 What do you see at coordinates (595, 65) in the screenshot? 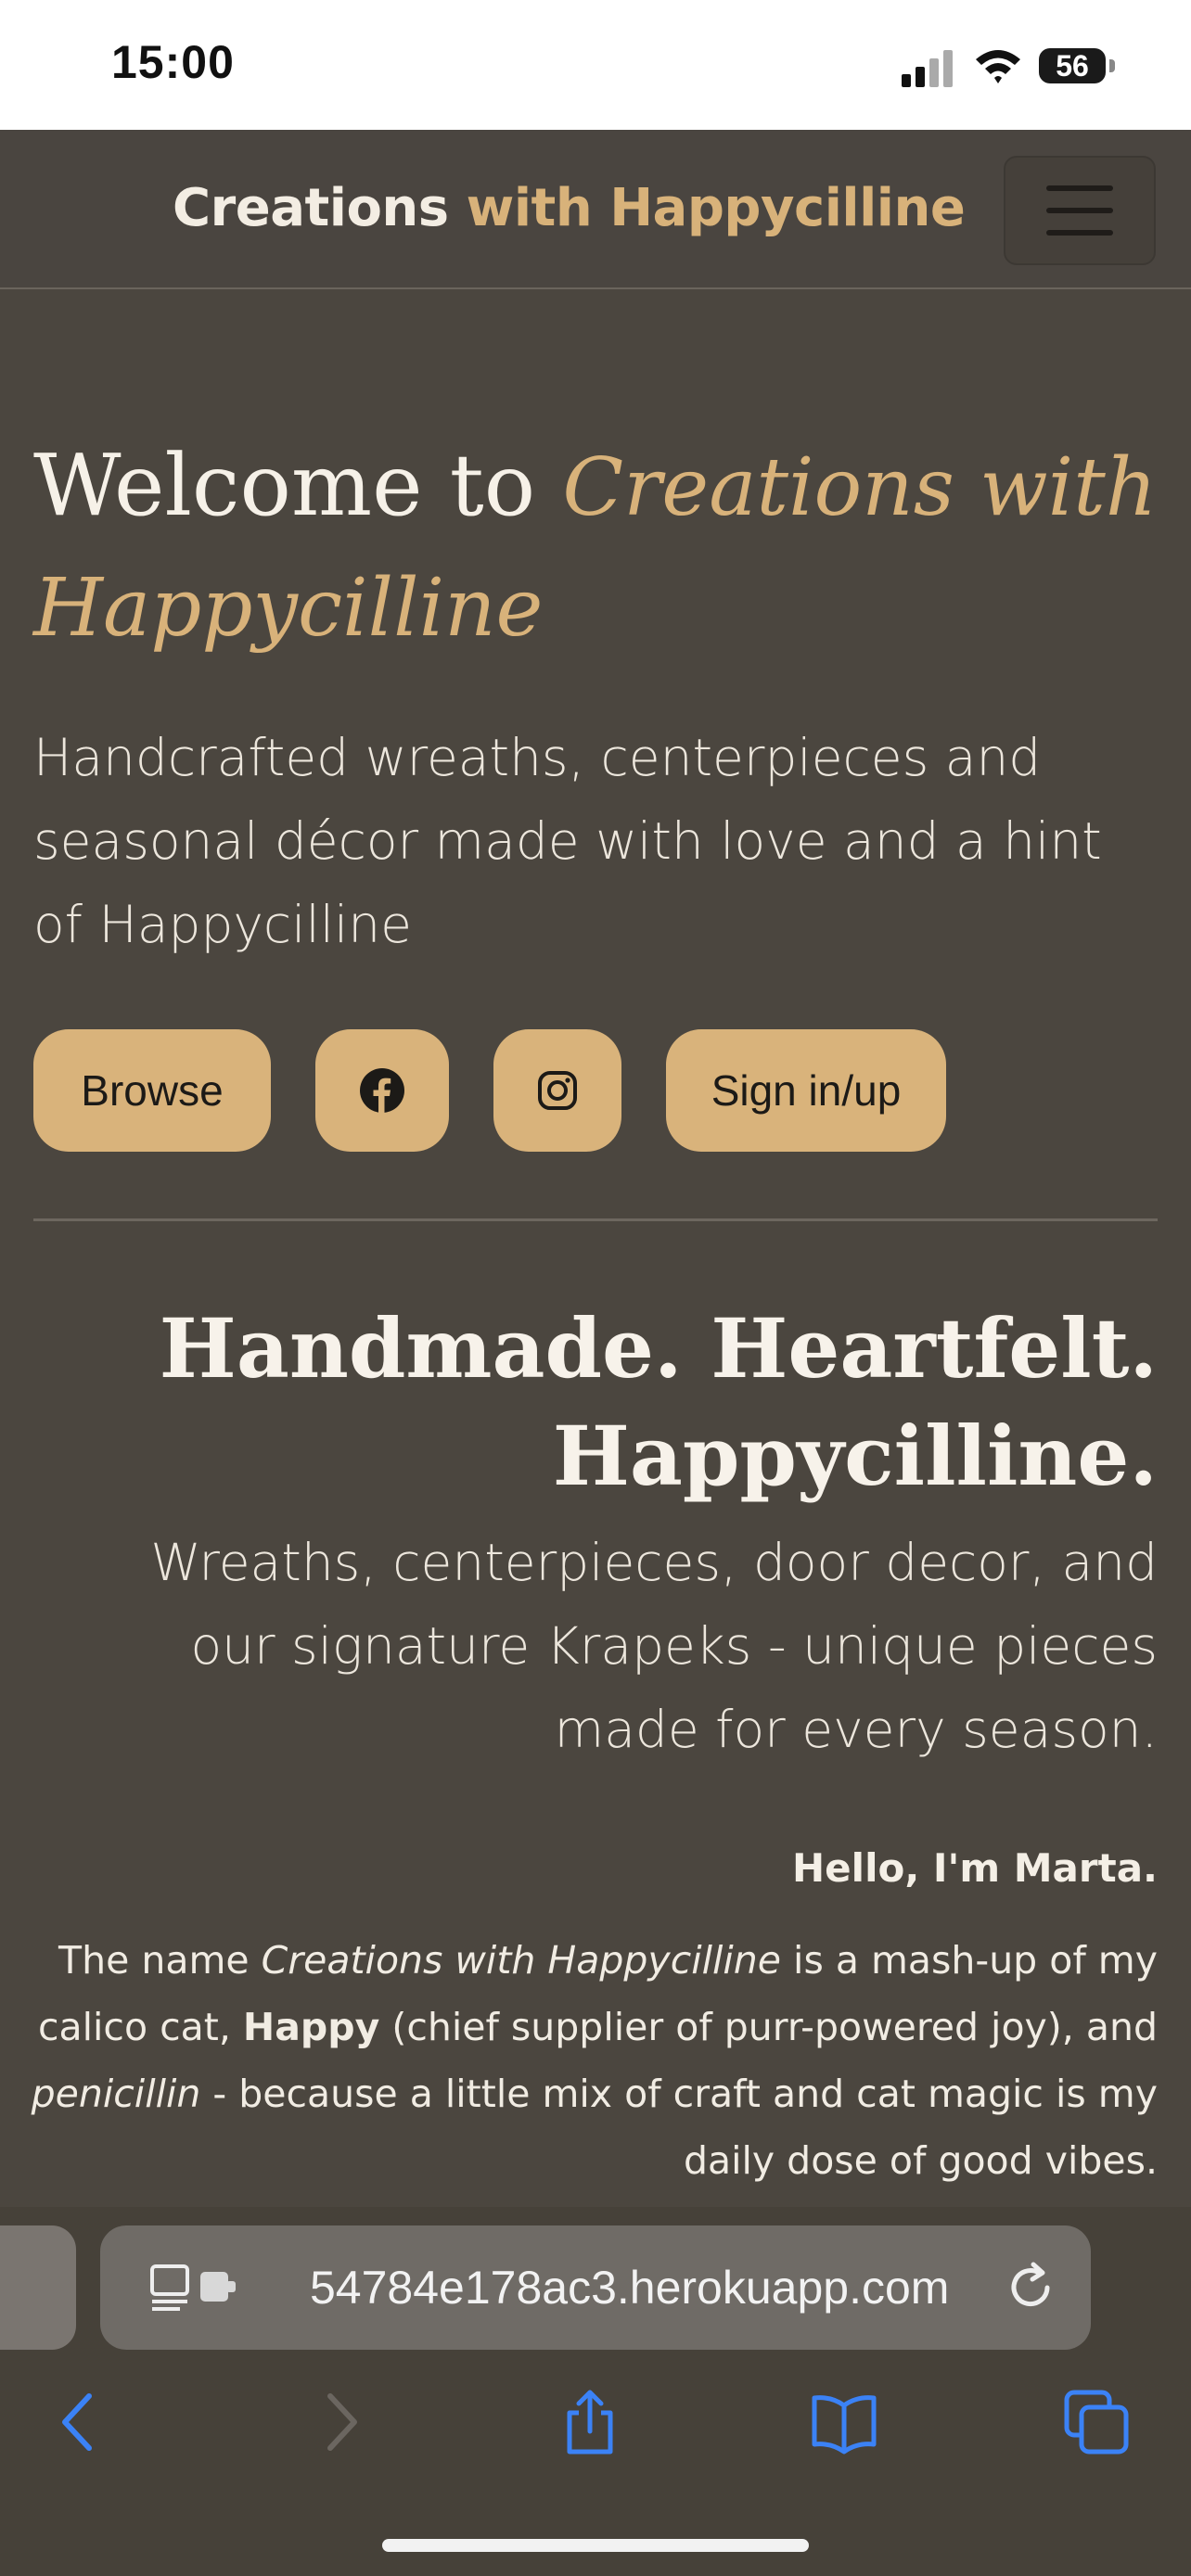
I see `status-bar: 15:00 56` at bounding box center [595, 65].